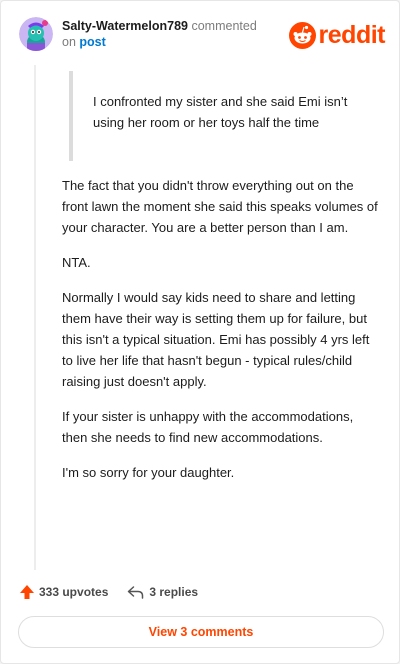 The width and height of the screenshot is (400, 664). I want to click on post-link: post, so click(92, 42).